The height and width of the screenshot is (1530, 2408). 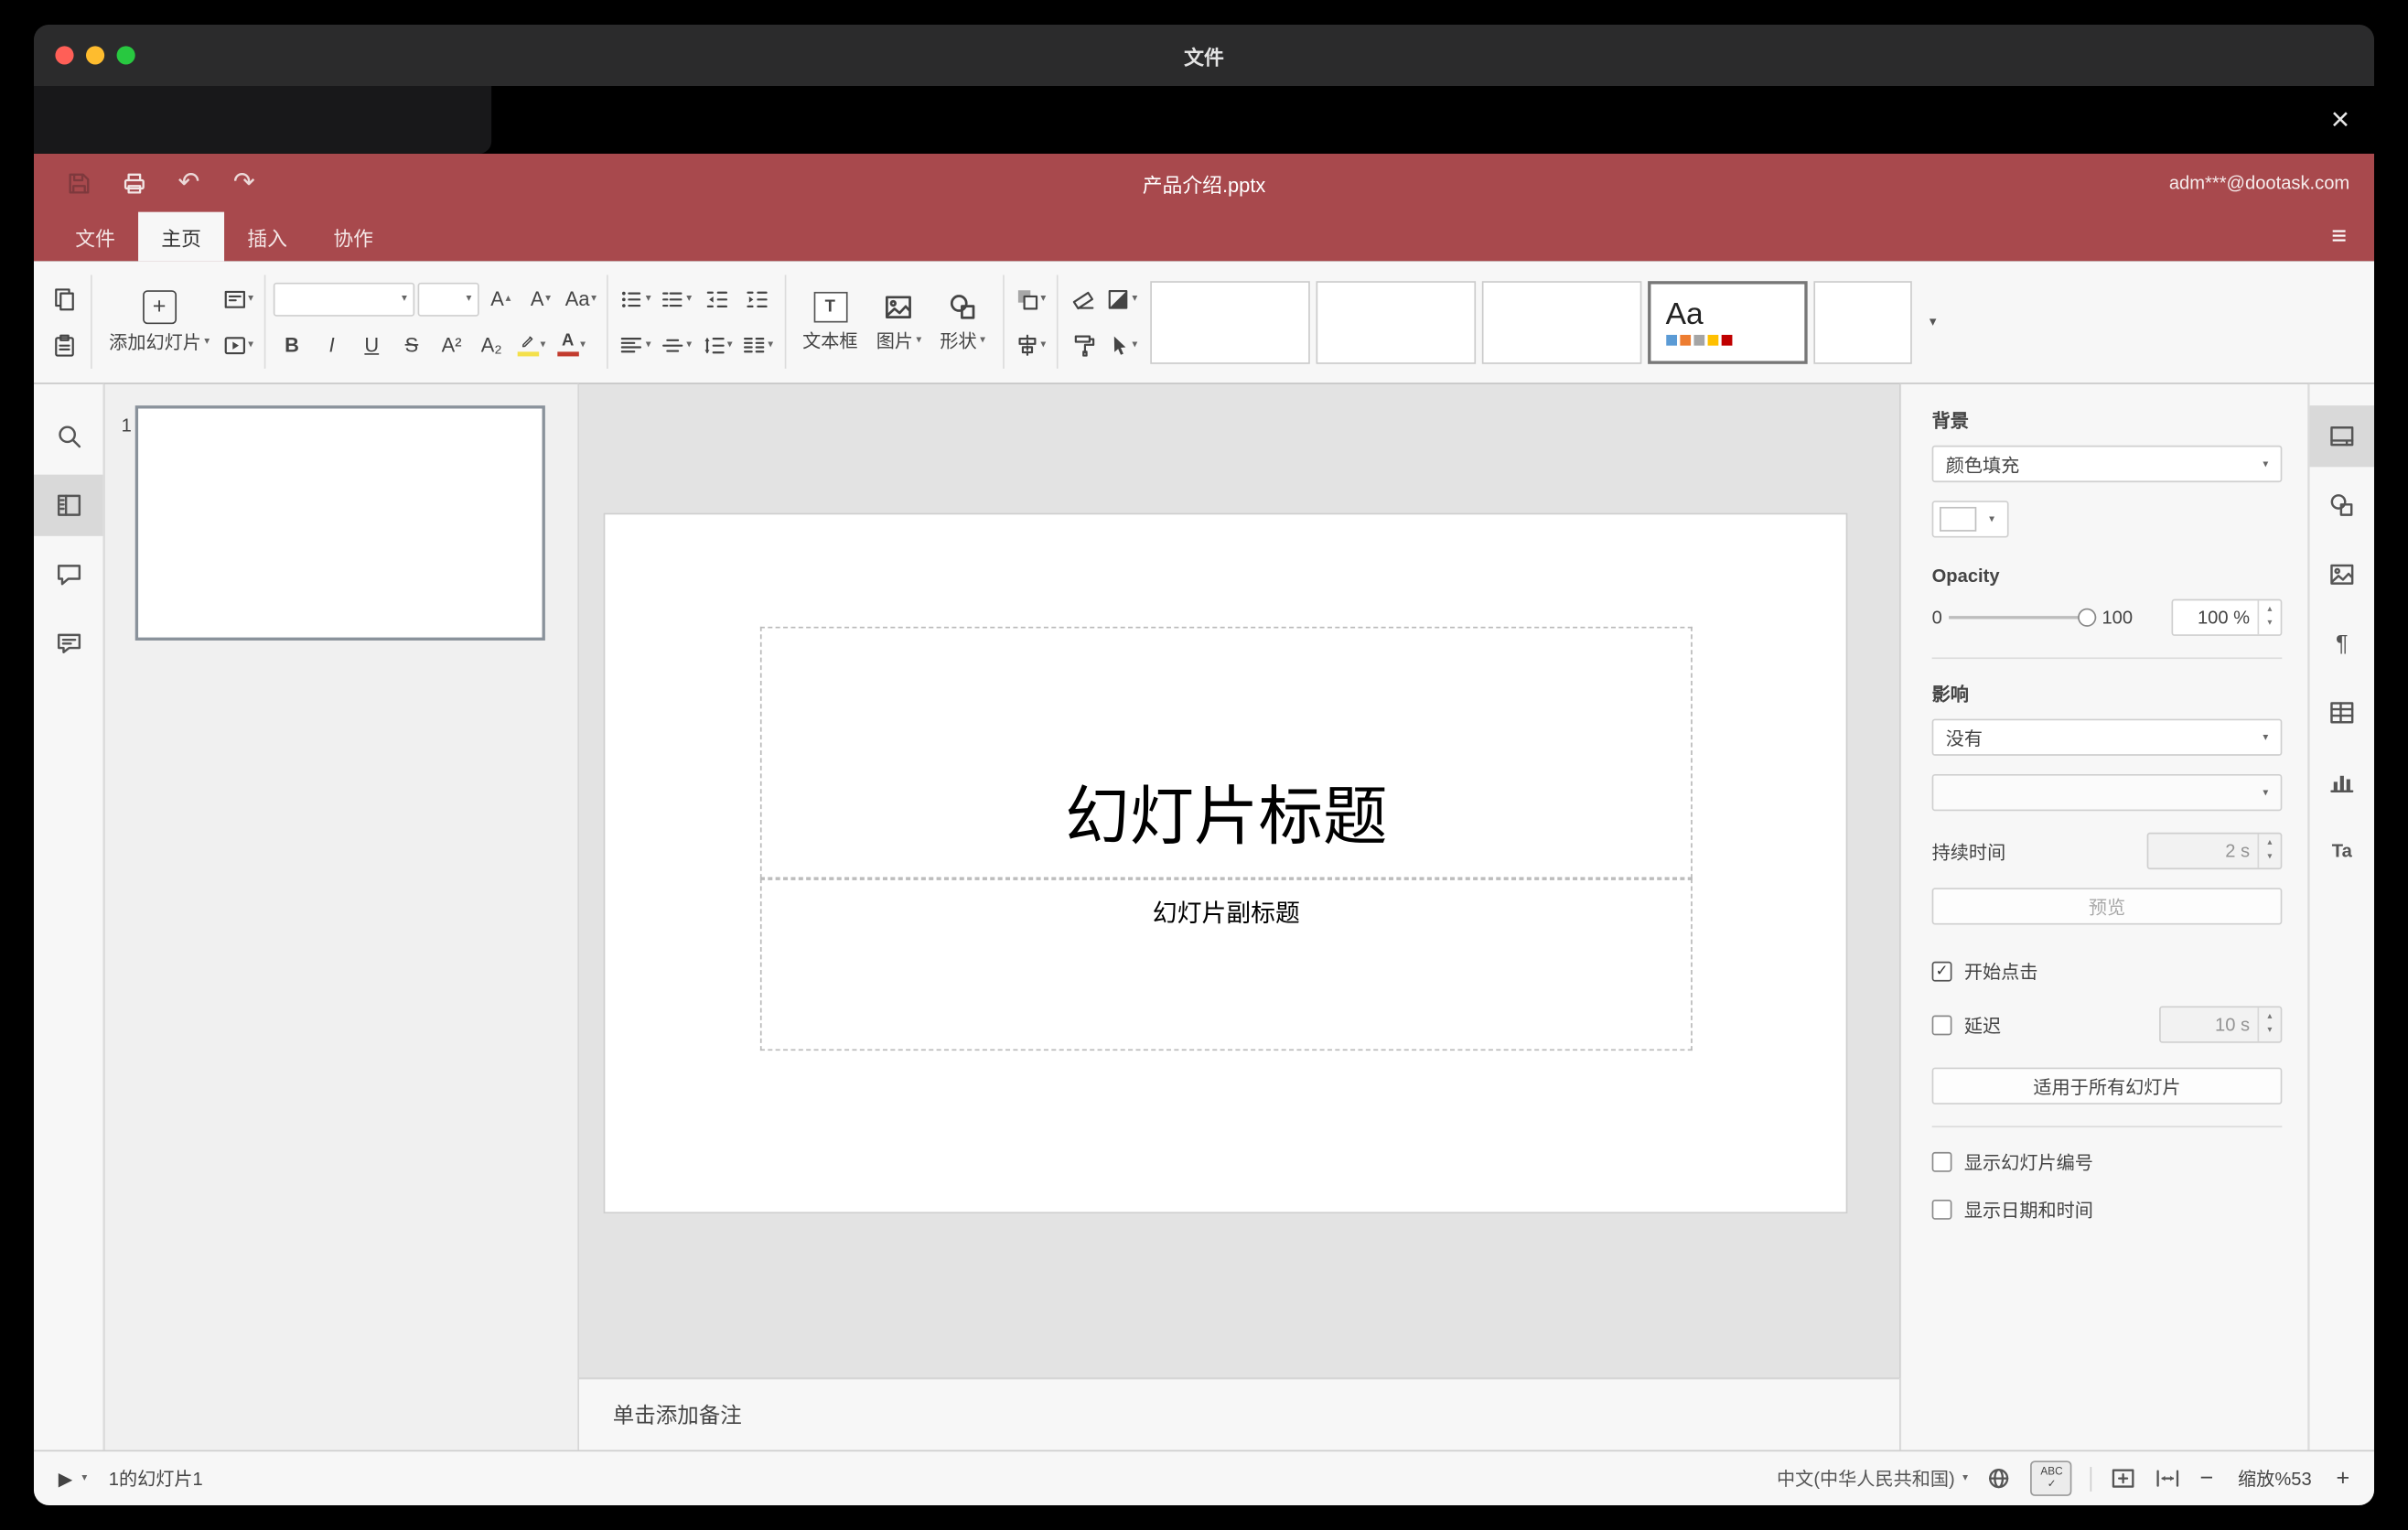 I want to click on bold-button: B, so click(x=292, y=345).